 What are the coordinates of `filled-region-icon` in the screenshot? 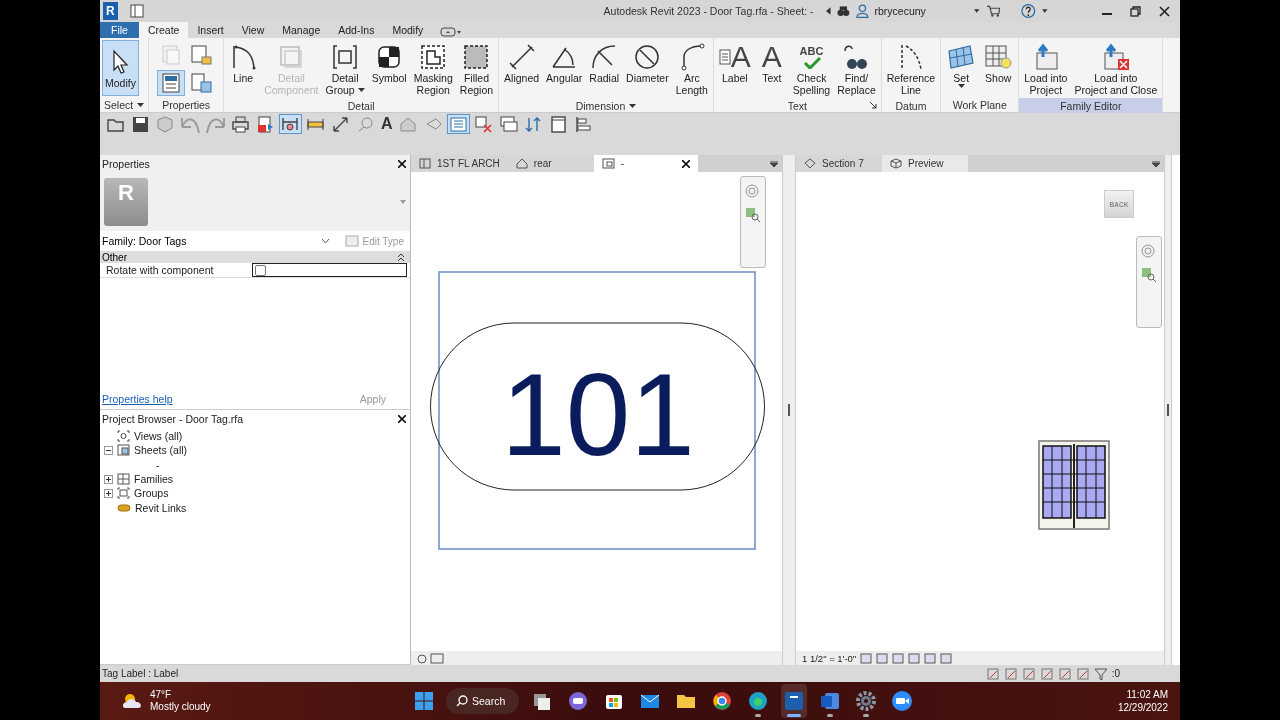 It's located at (476, 57).